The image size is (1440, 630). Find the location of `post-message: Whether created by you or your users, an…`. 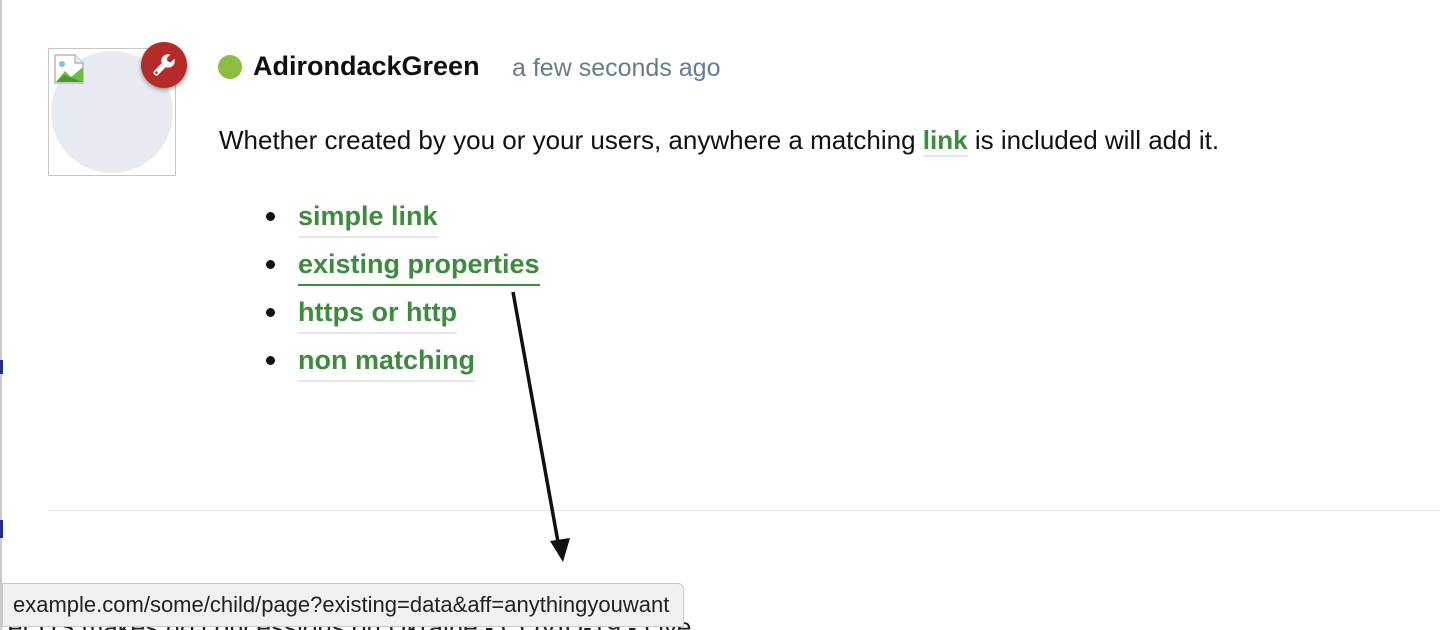

post-message: Whether created by you or your users, an… is located at coordinates (719, 140).